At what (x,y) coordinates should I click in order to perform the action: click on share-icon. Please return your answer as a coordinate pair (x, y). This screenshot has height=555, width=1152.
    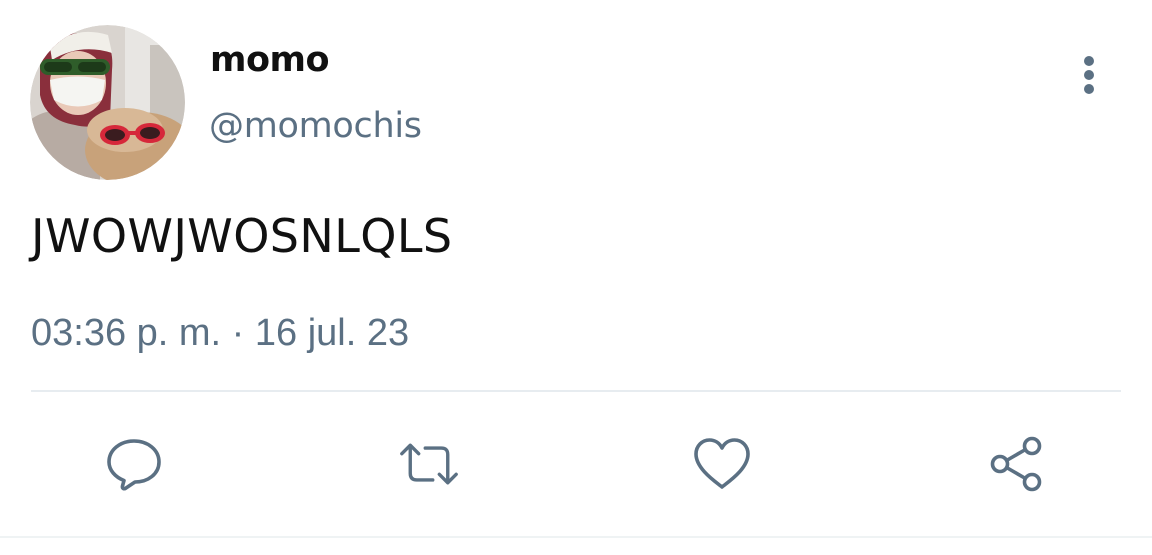
    Looking at the image, I should click on (1016, 464).